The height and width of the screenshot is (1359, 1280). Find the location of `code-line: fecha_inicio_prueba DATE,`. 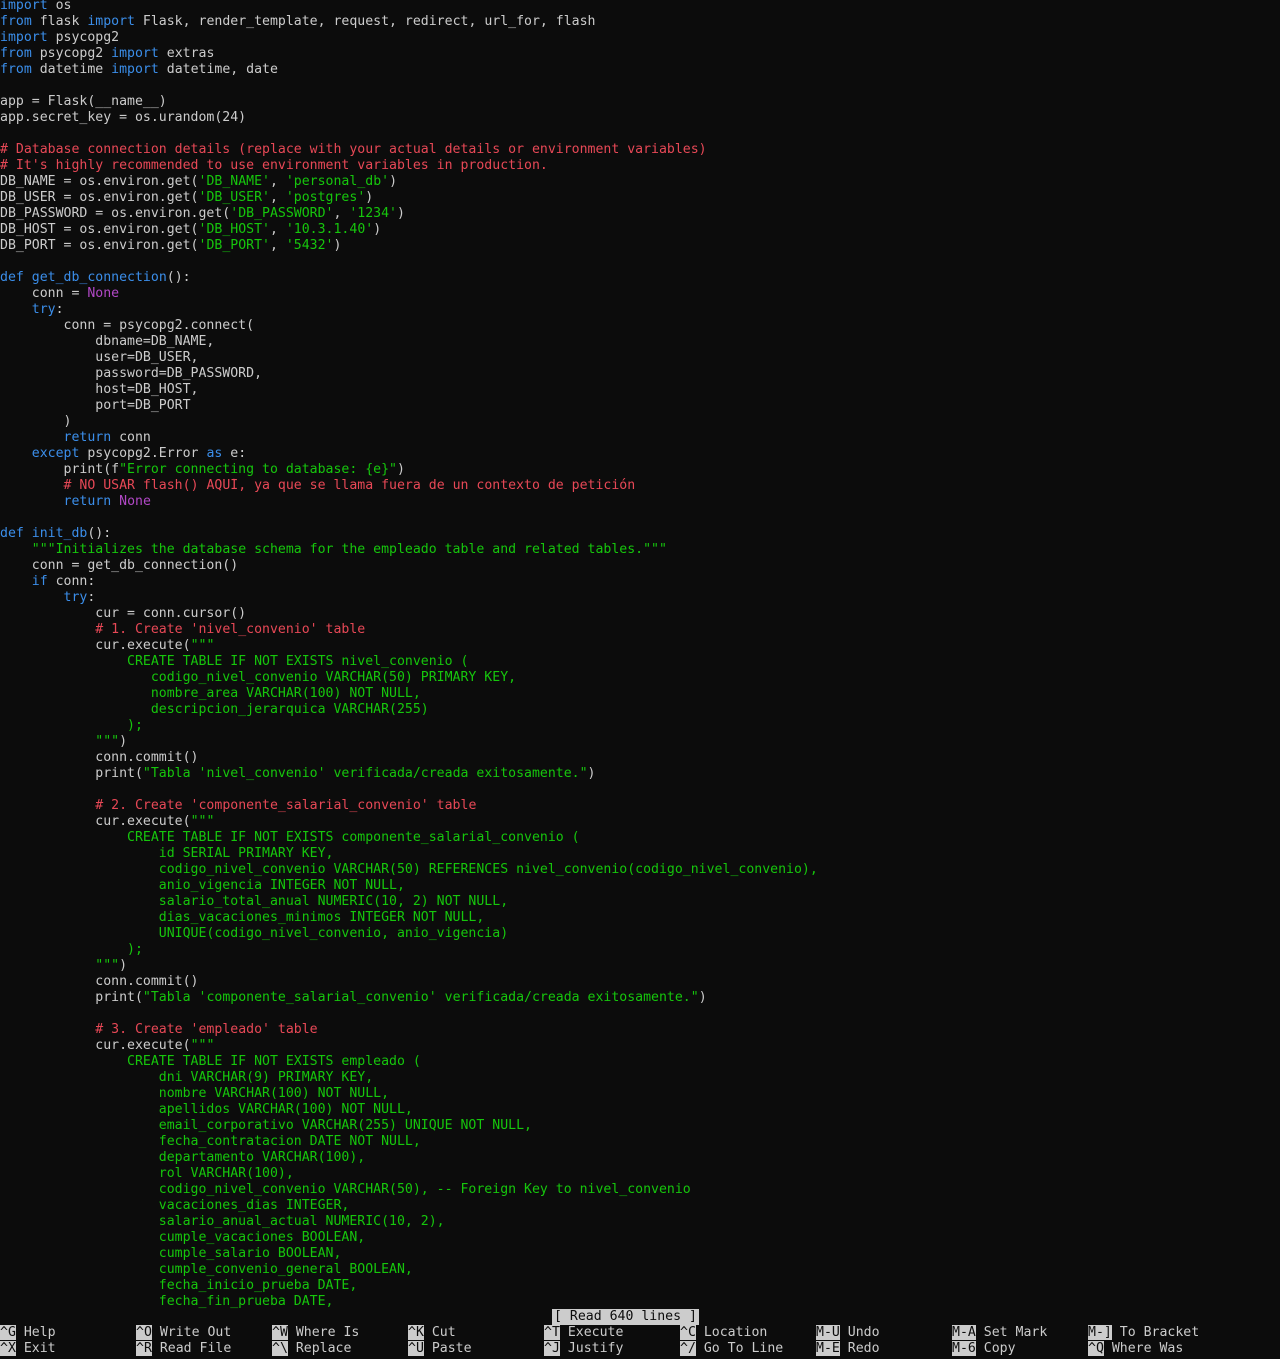

code-line: fecha_inicio_prueba DATE, is located at coordinates (640, 1286).